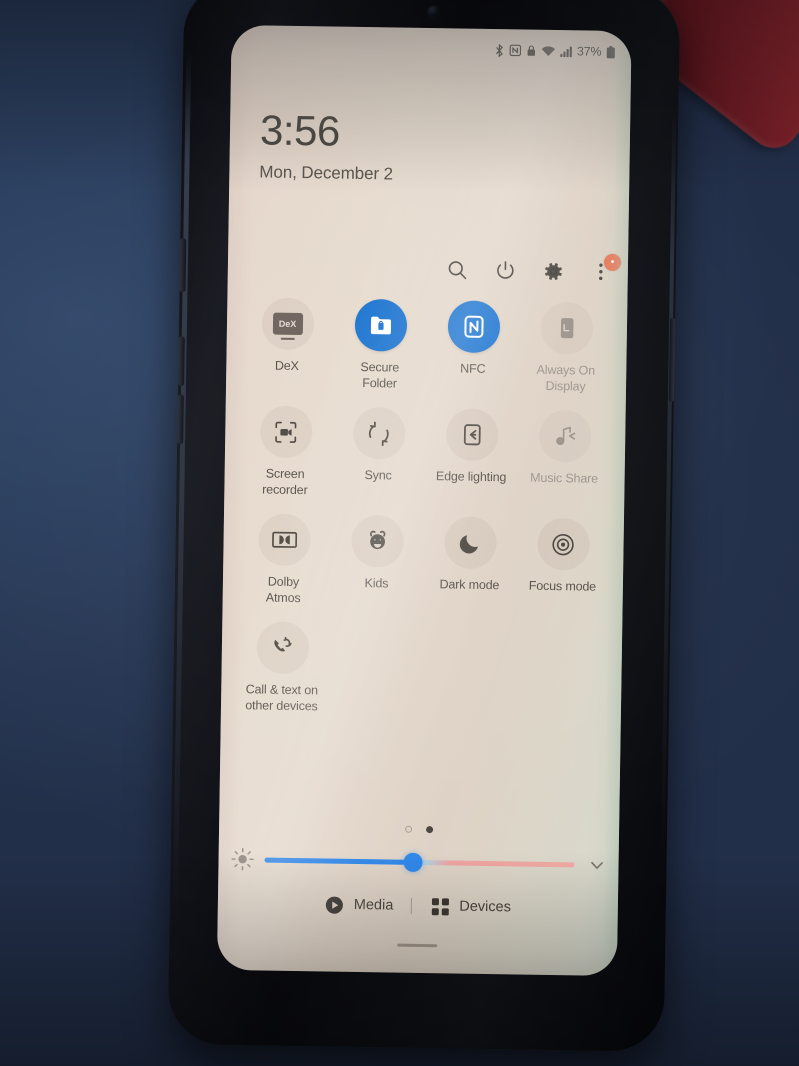  I want to click on tile-nfc: NFC, so click(473, 346).